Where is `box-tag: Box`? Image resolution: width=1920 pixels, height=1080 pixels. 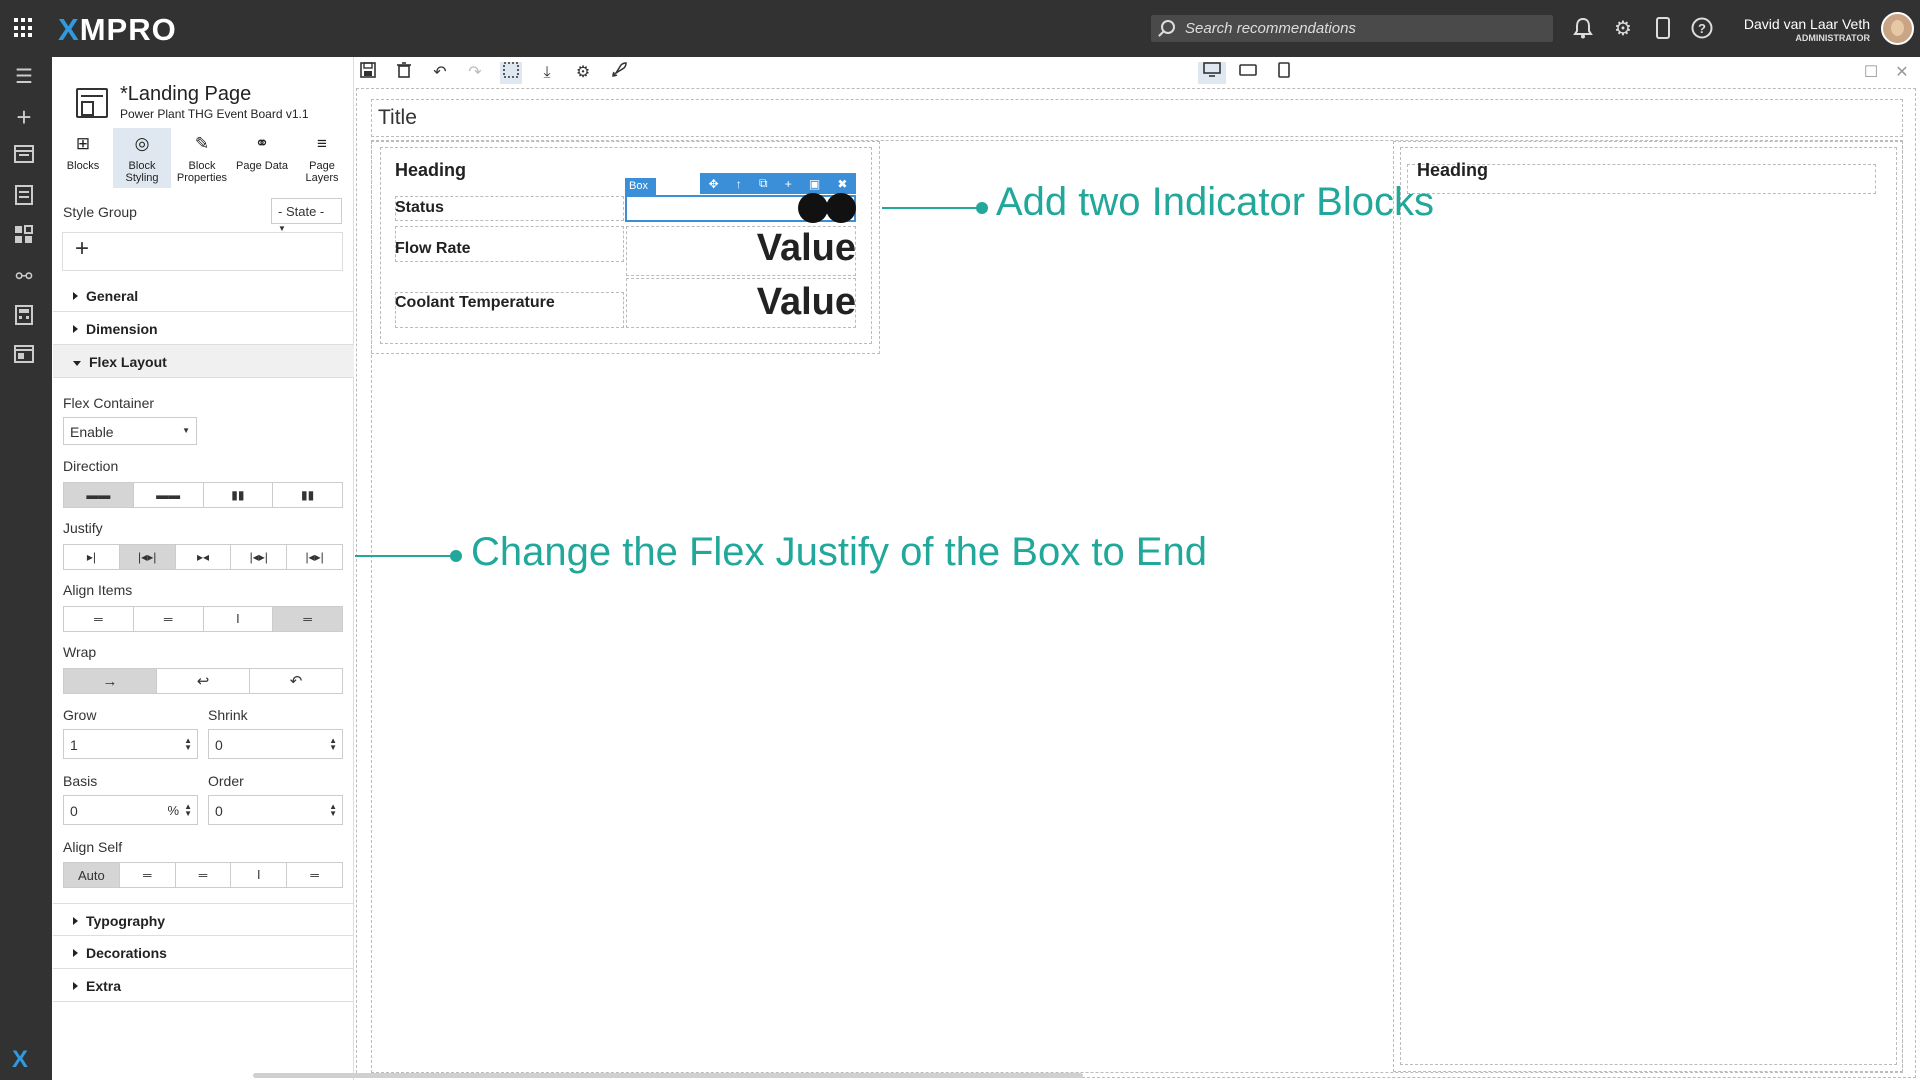
box-tag: Box is located at coordinates (640, 186).